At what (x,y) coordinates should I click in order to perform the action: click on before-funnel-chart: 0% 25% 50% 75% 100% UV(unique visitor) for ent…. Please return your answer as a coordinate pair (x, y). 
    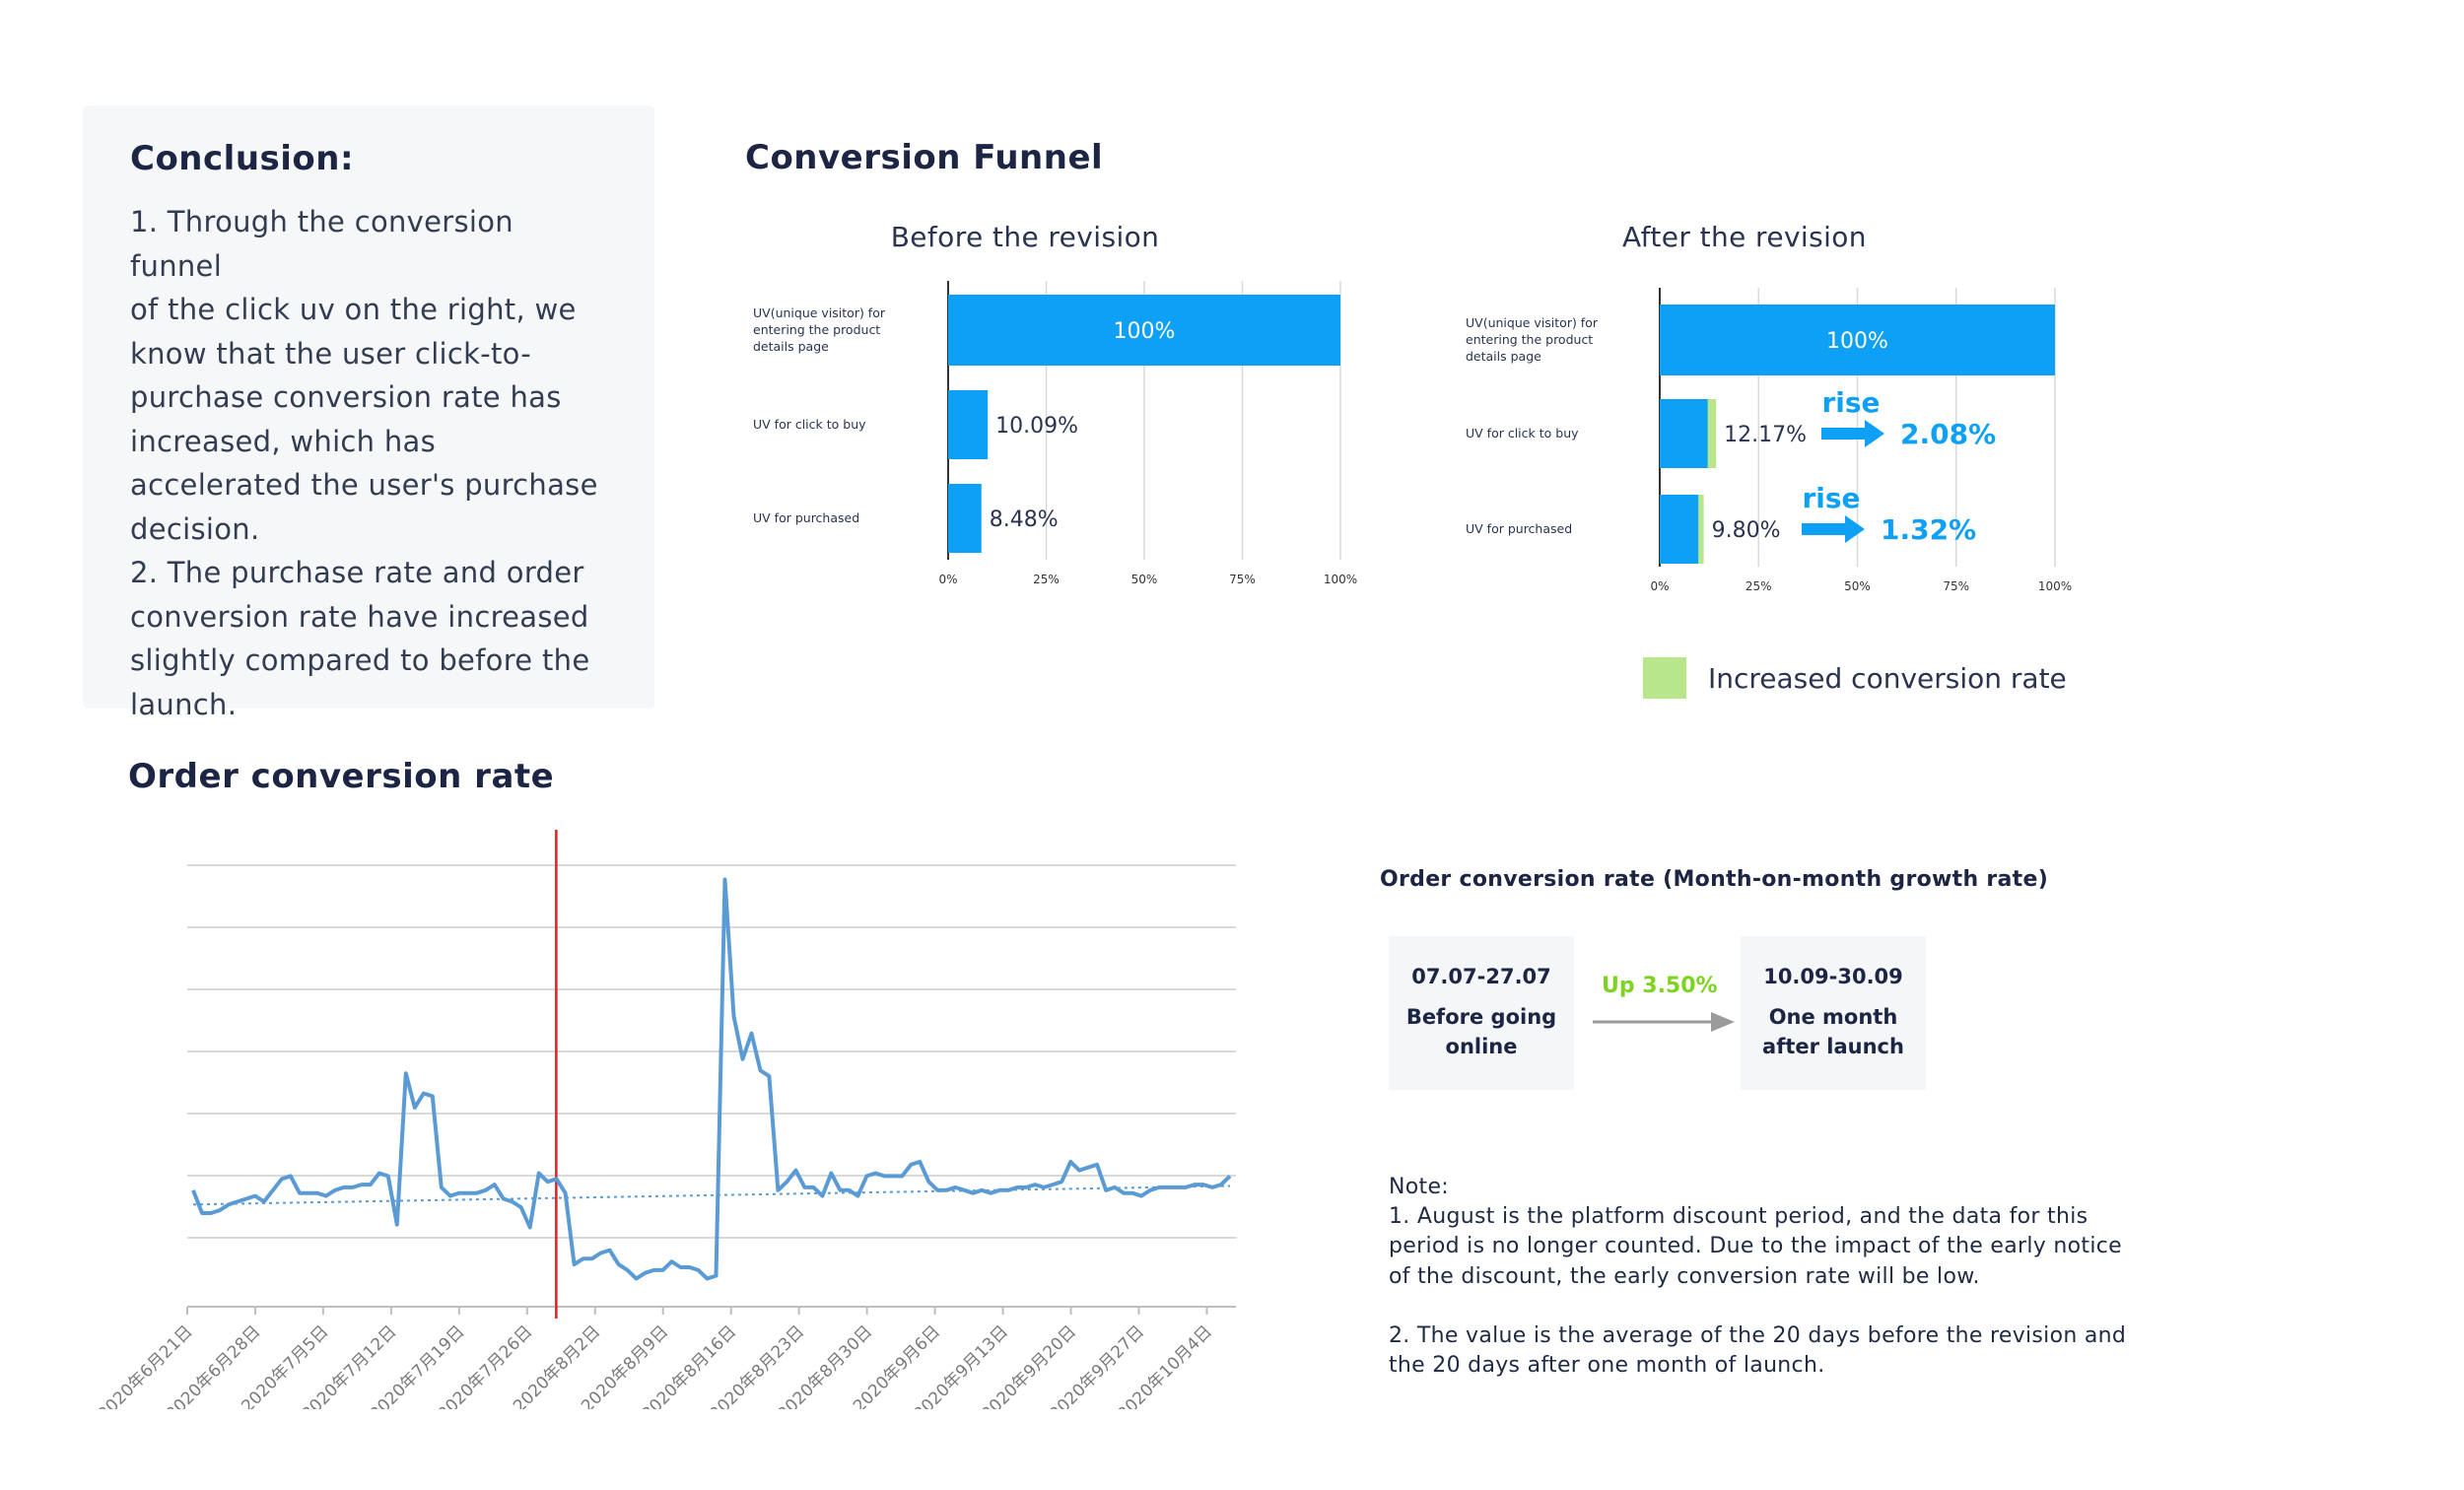
    Looking at the image, I should click on (1055, 433).